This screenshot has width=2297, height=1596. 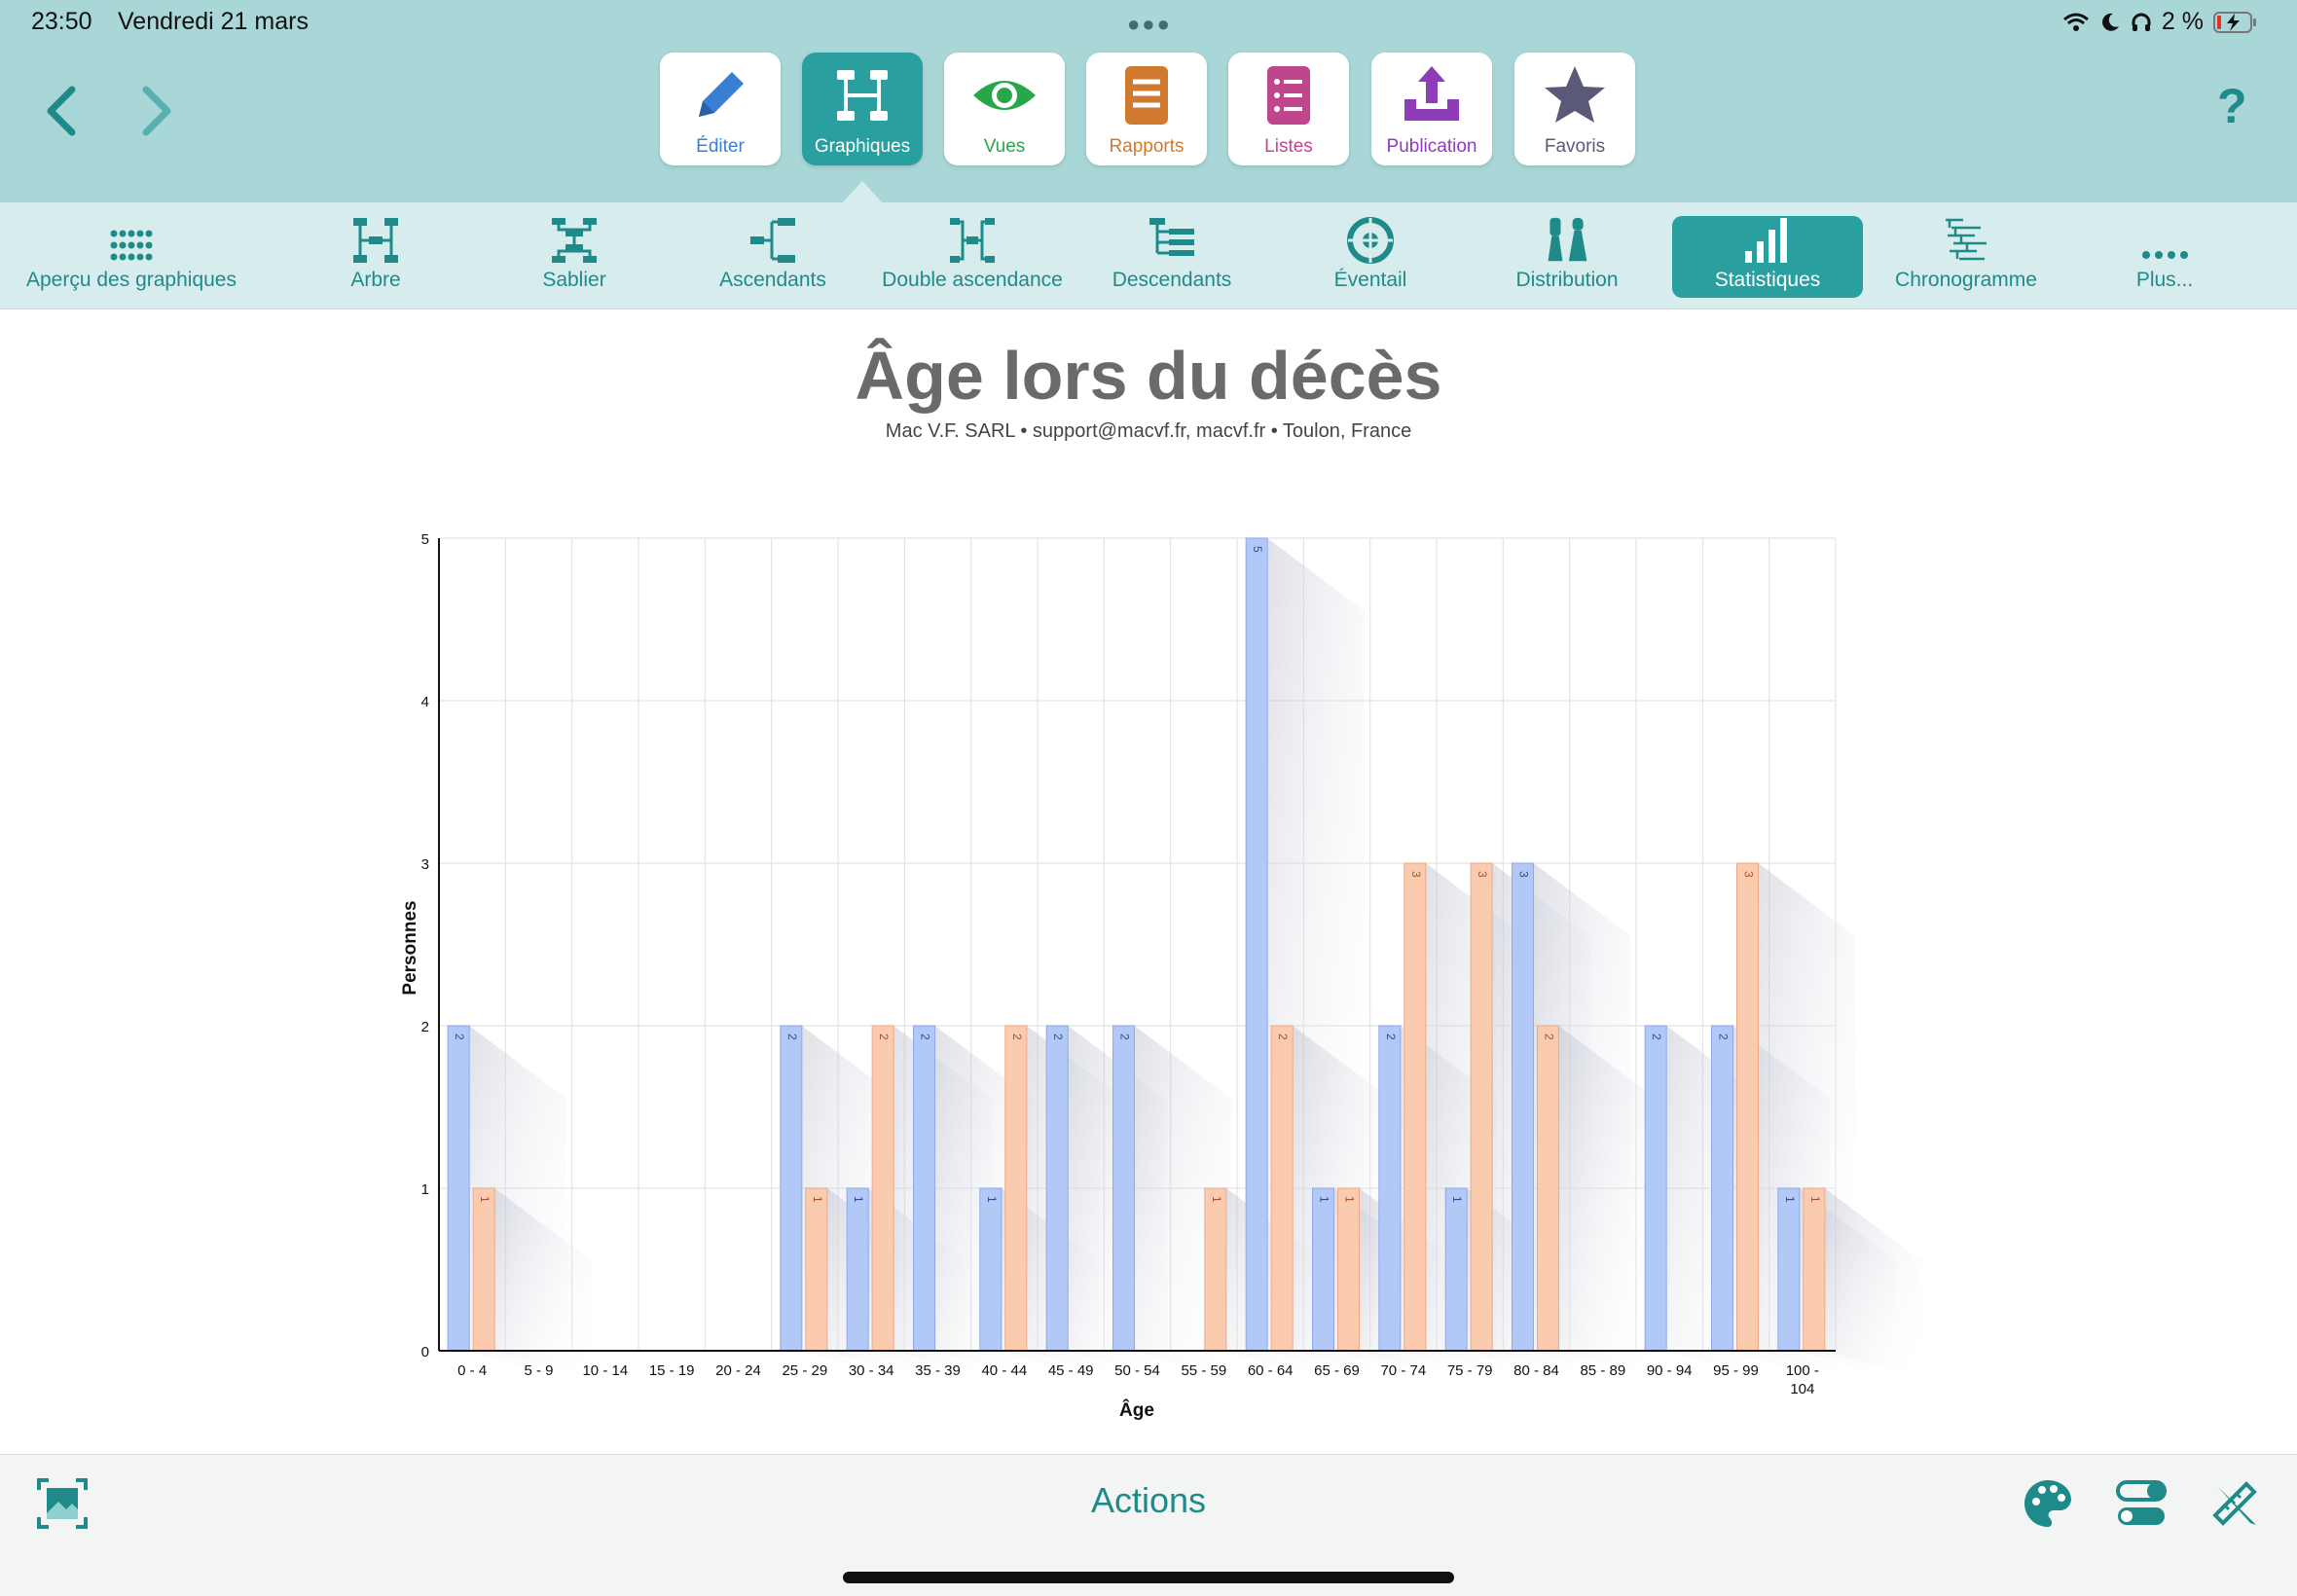 I want to click on bar-value-label: 5, so click(x=1257, y=549).